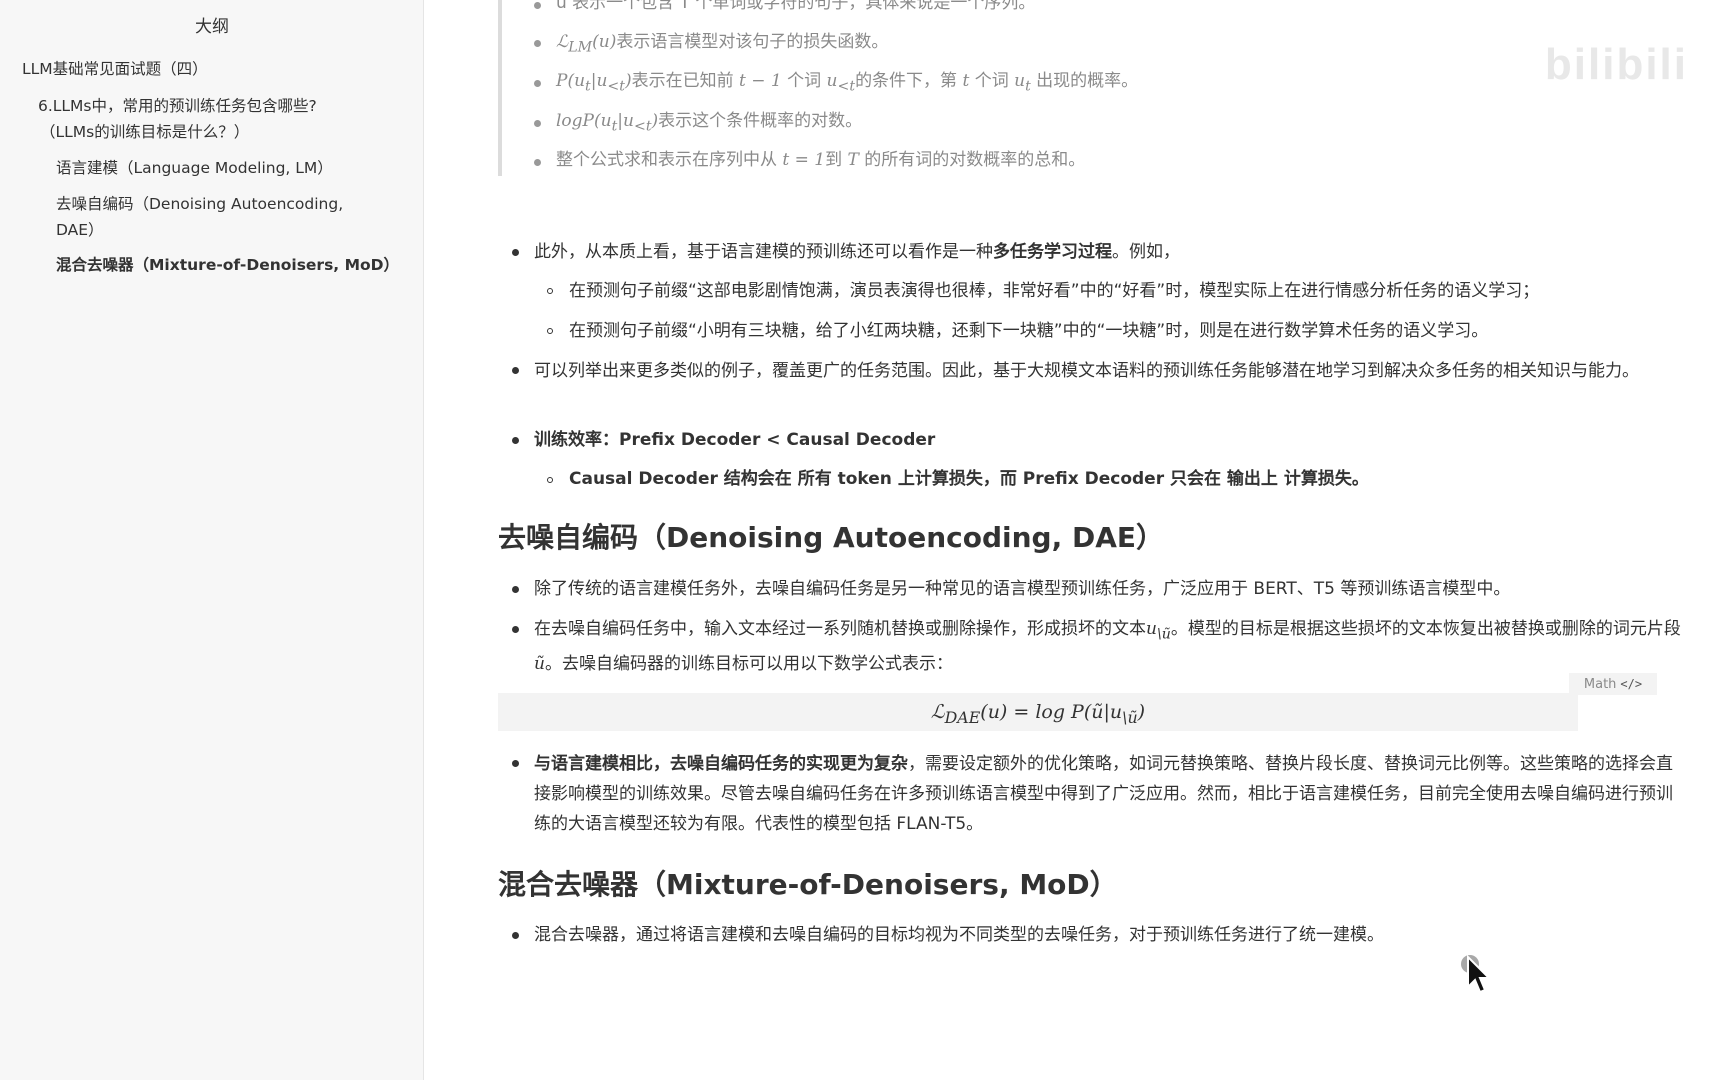  I want to click on quote-text: 整个公式求和表示在序列中从, so click(669, 160).